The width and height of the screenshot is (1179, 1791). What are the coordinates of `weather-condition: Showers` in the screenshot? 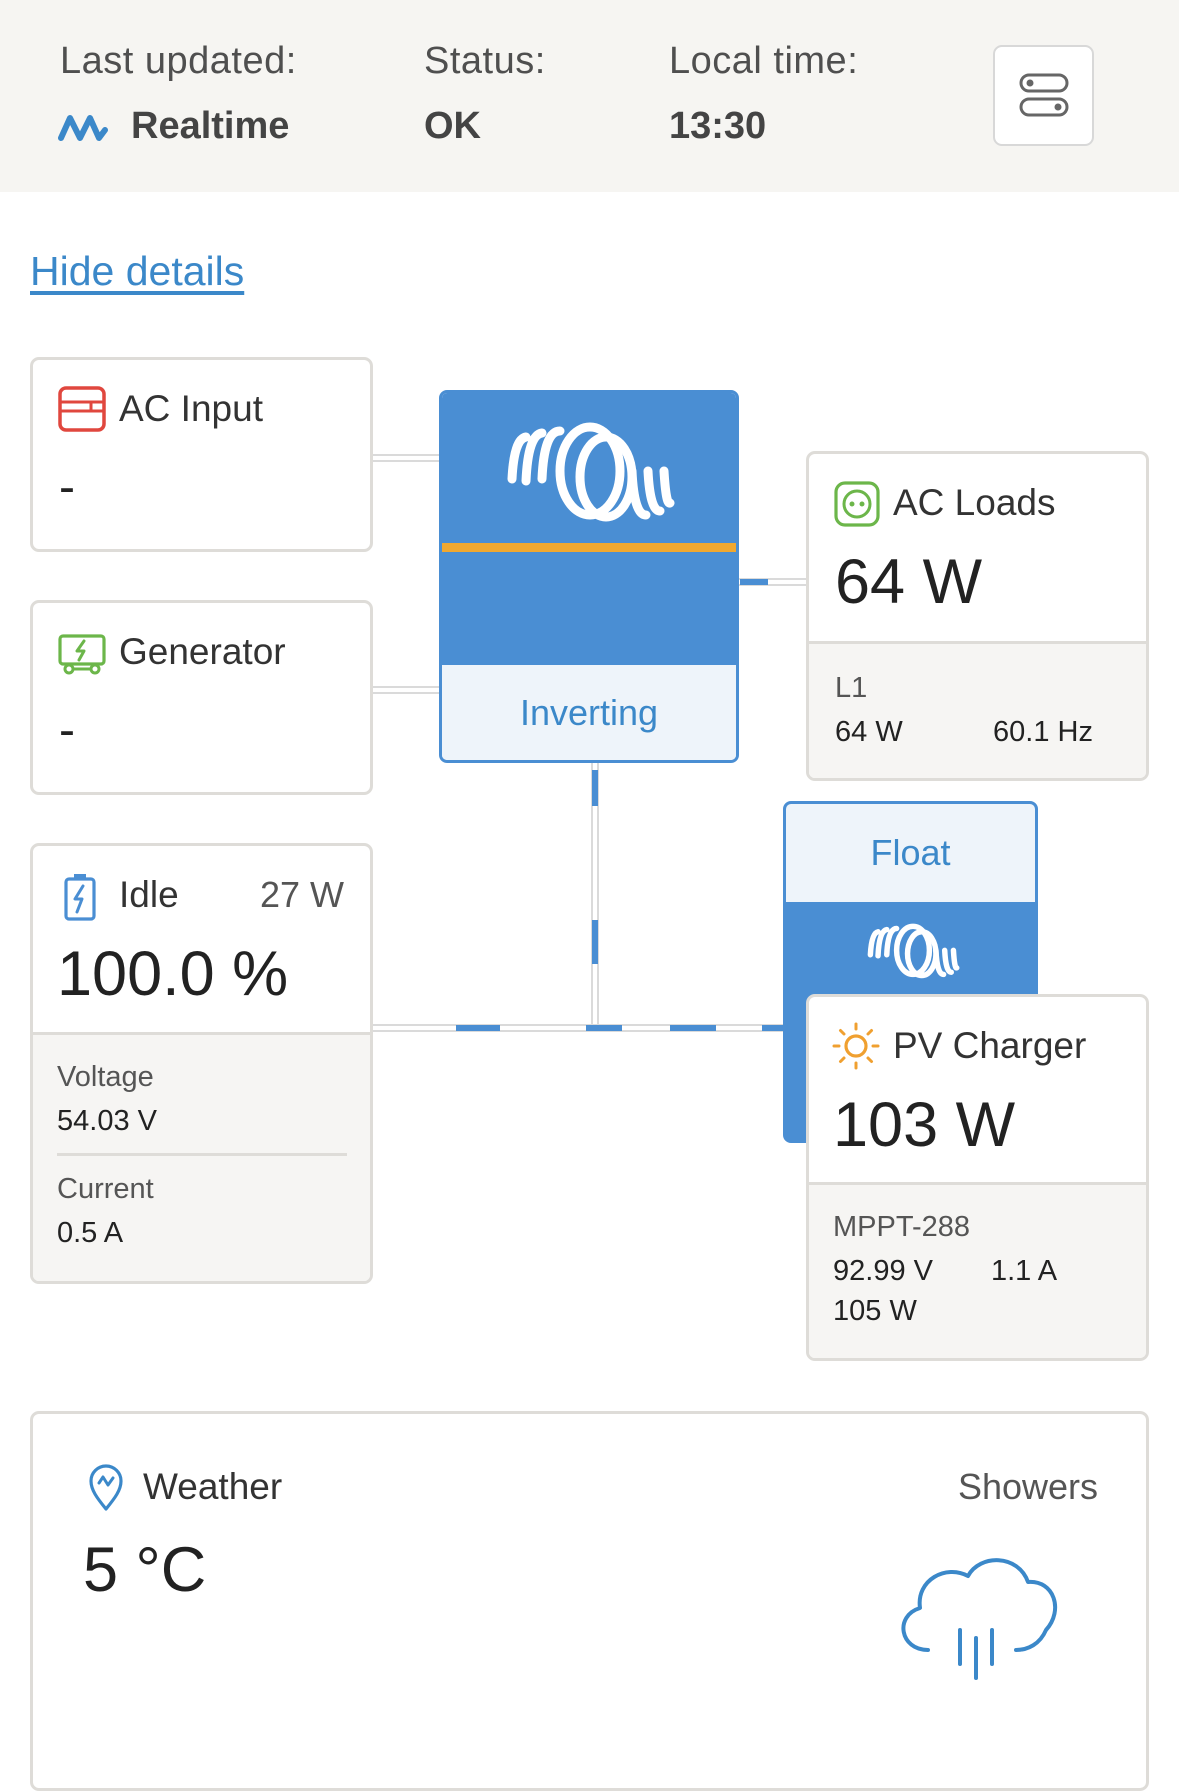 It's located at (1027, 1486).